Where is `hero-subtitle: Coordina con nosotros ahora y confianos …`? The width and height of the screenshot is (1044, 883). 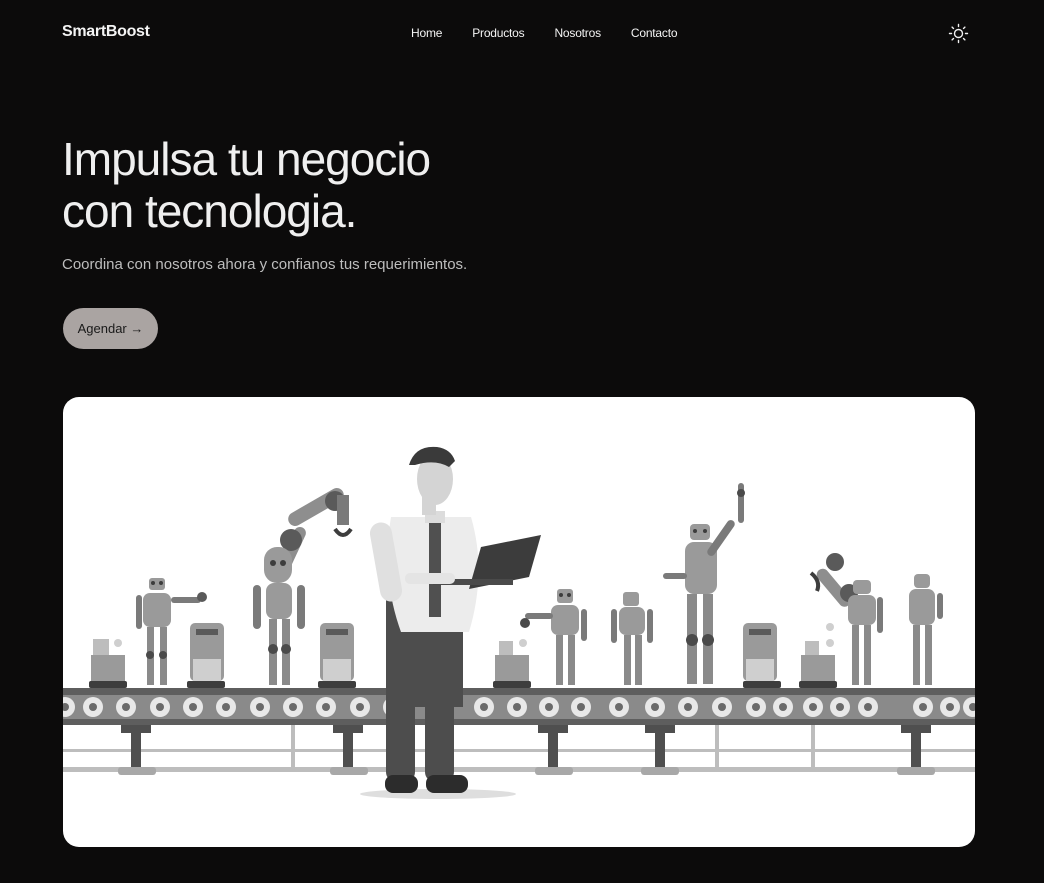 hero-subtitle: Coordina con nosotros ahora y confianos … is located at coordinates (265, 264).